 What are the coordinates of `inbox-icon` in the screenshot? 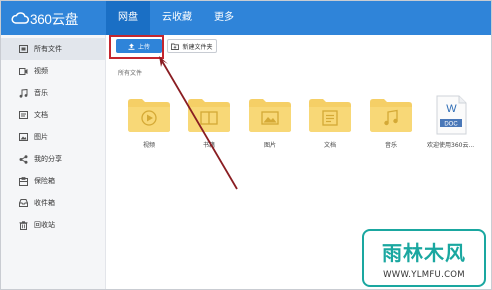 It's located at (23, 203).